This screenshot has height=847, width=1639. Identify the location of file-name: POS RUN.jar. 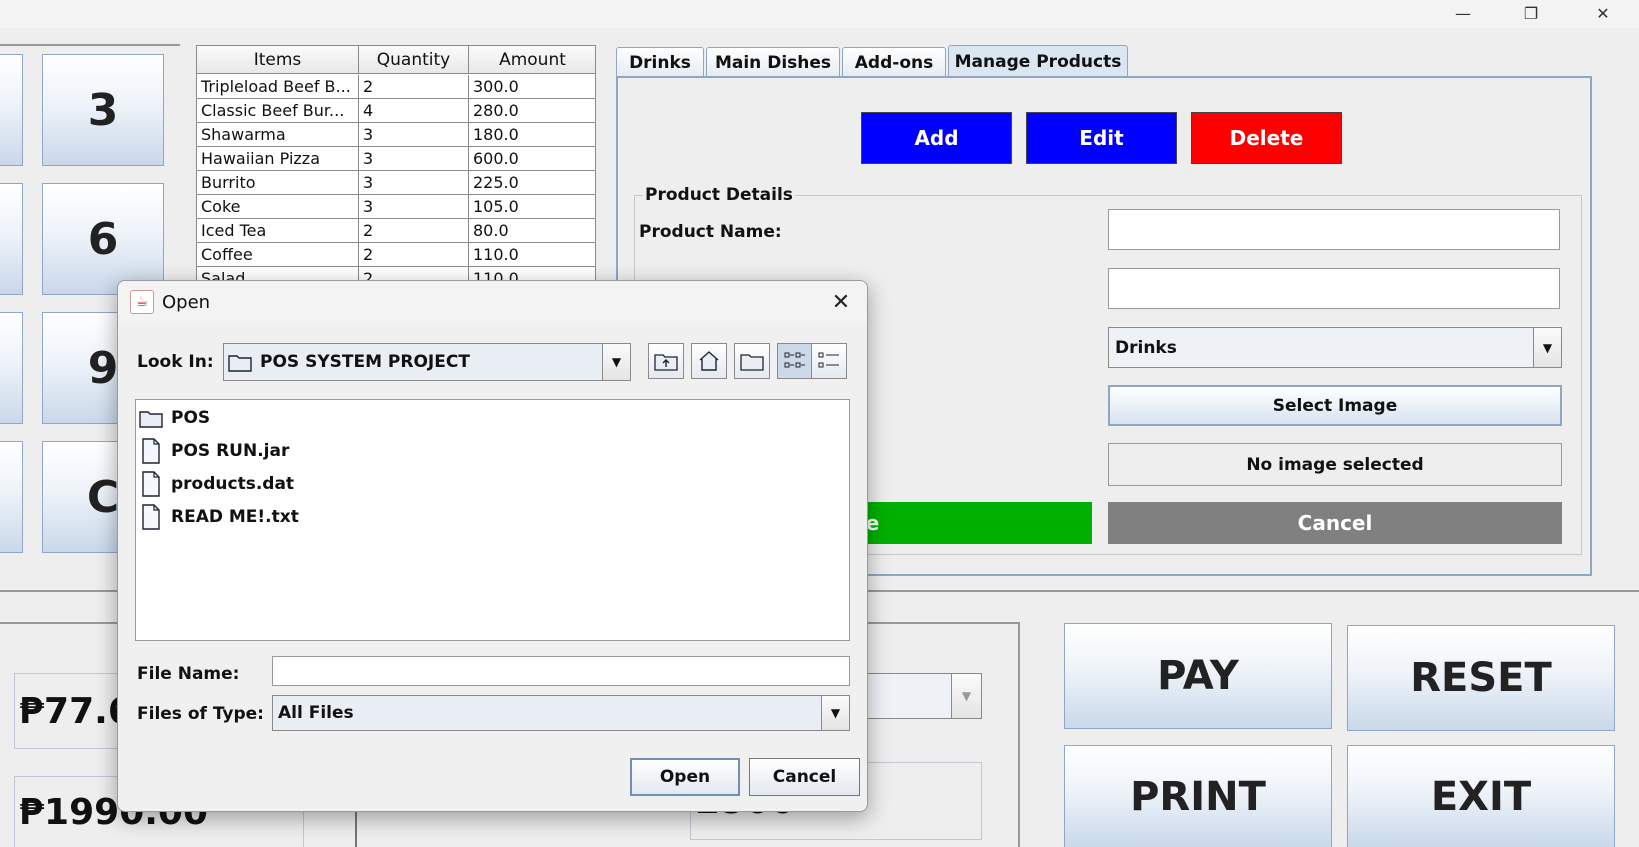
(230, 451).